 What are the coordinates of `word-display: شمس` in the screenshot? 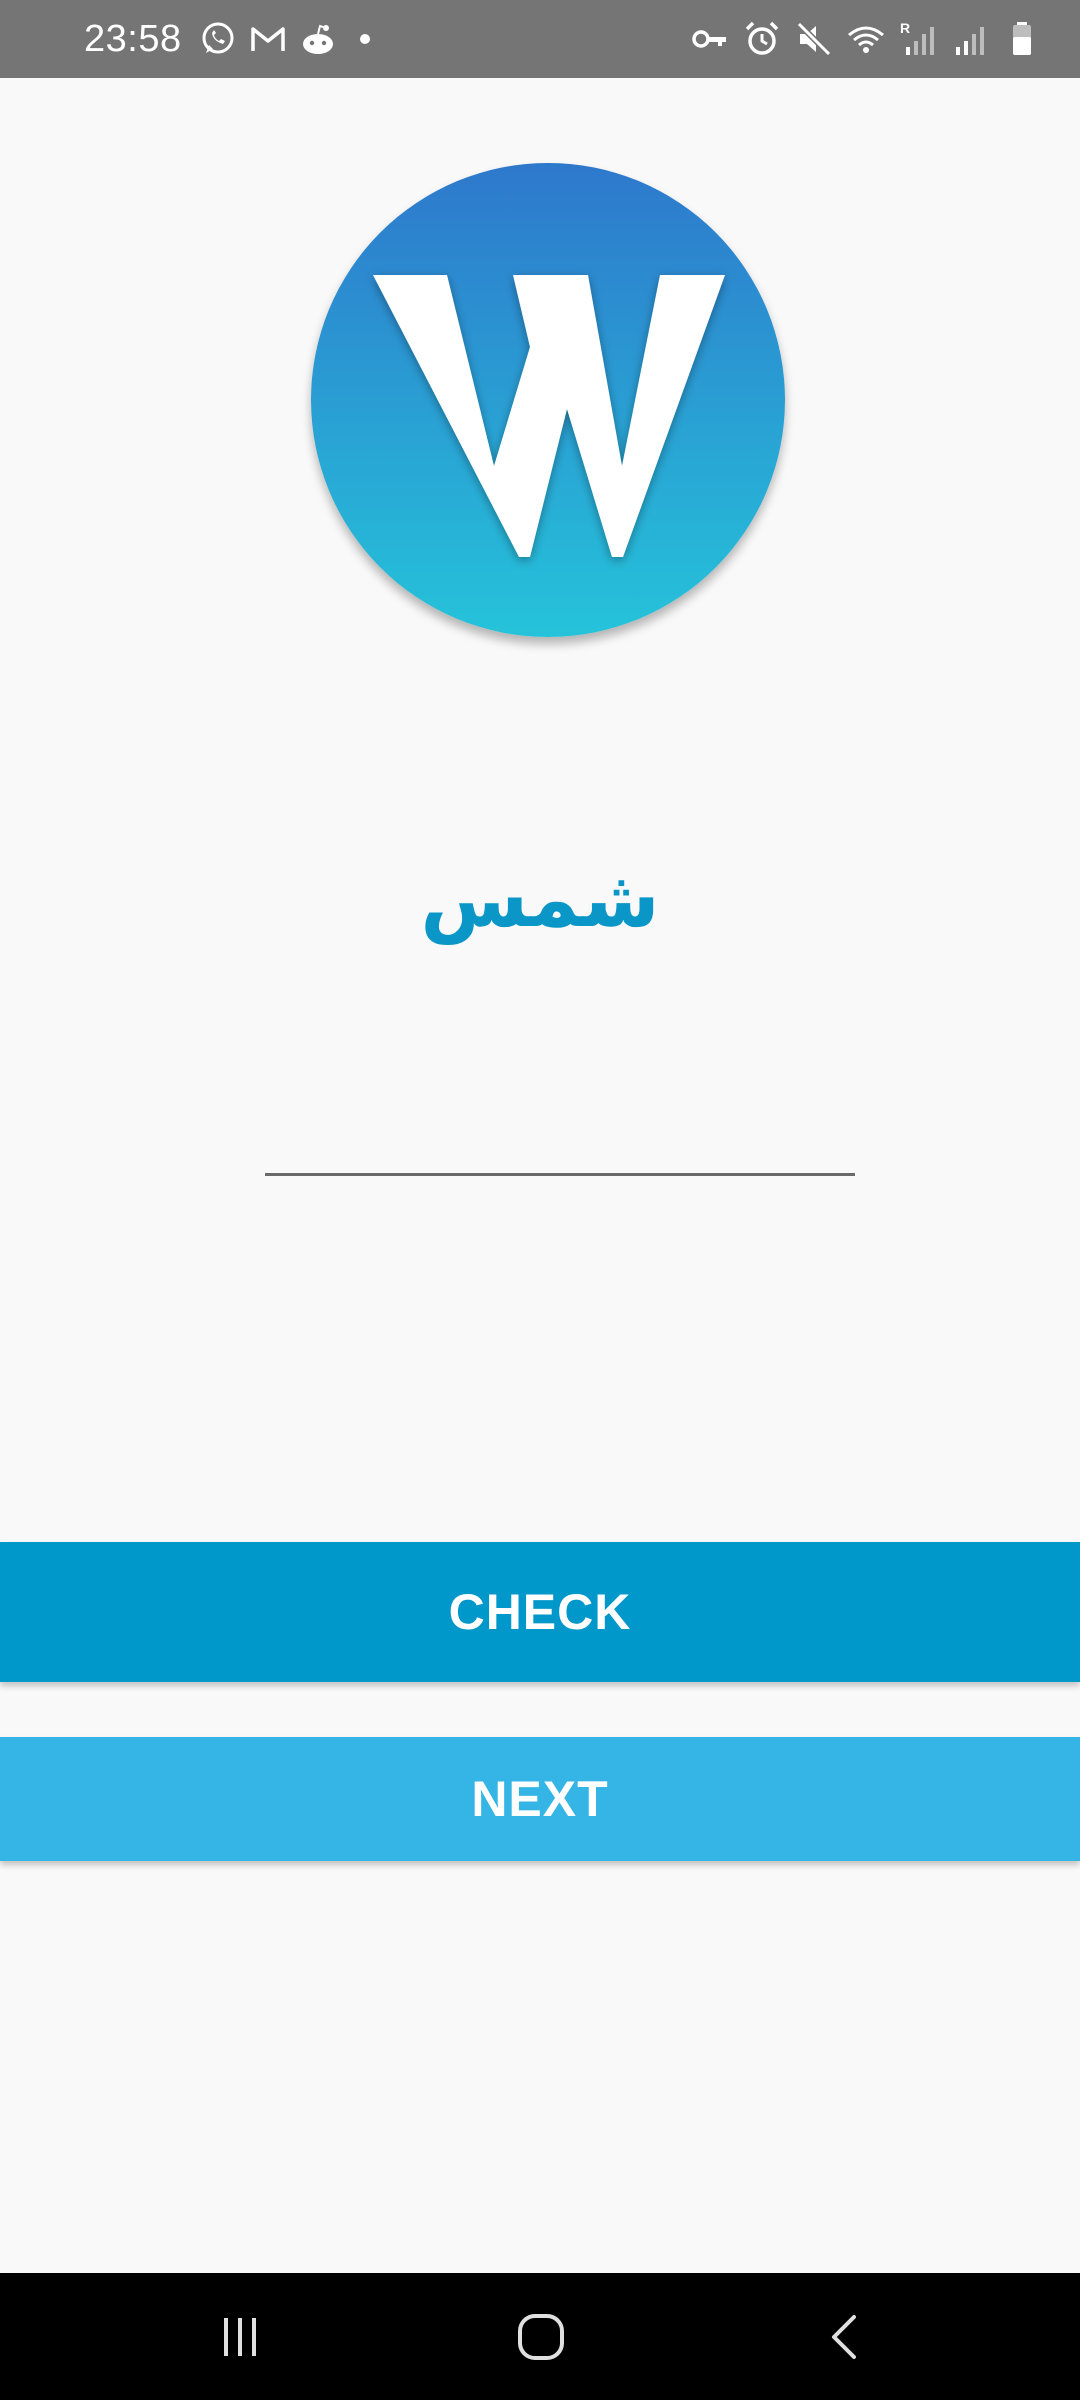 It's located at (540, 900).